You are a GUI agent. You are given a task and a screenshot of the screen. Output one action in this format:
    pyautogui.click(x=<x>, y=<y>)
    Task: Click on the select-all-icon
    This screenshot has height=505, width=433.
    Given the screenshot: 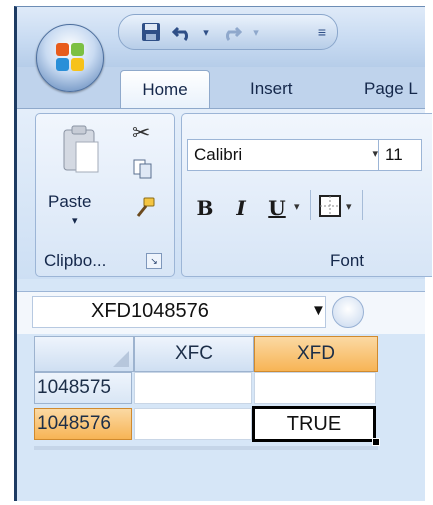 What is the action you would take?
    pyautogui.click(x=121, y=359)
    